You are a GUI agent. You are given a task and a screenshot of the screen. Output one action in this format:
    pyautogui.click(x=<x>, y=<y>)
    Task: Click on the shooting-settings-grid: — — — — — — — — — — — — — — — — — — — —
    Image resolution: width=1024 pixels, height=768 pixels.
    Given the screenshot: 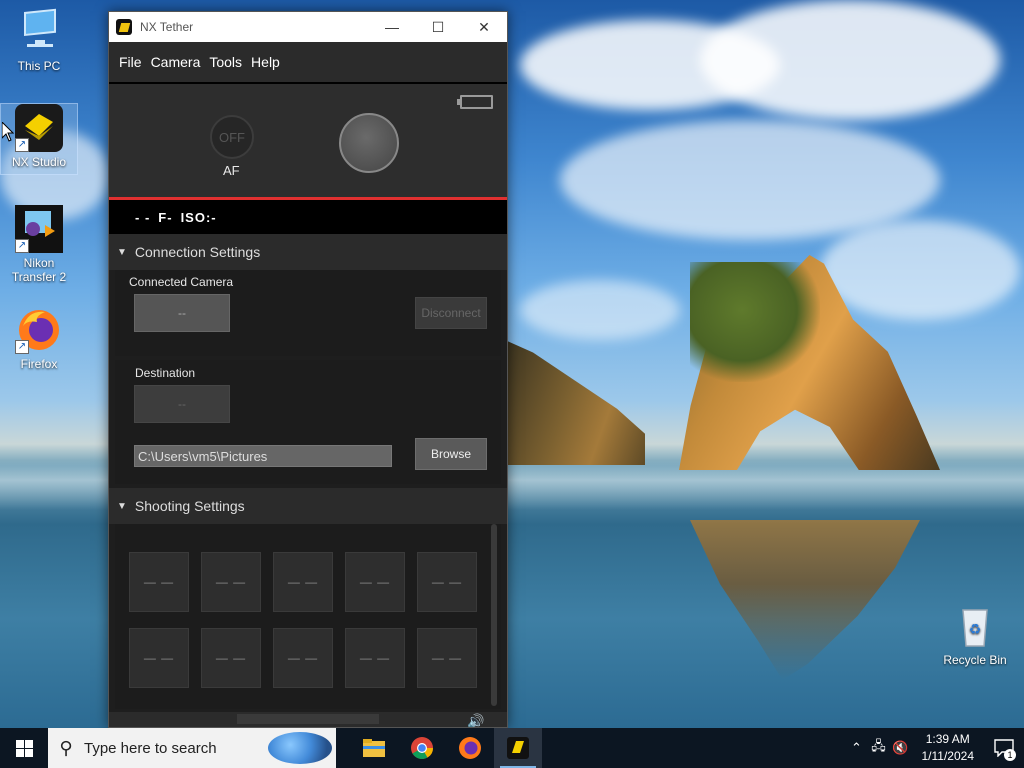 What is the action you would take?
    pyautogui.click(x=303, y=620)
    